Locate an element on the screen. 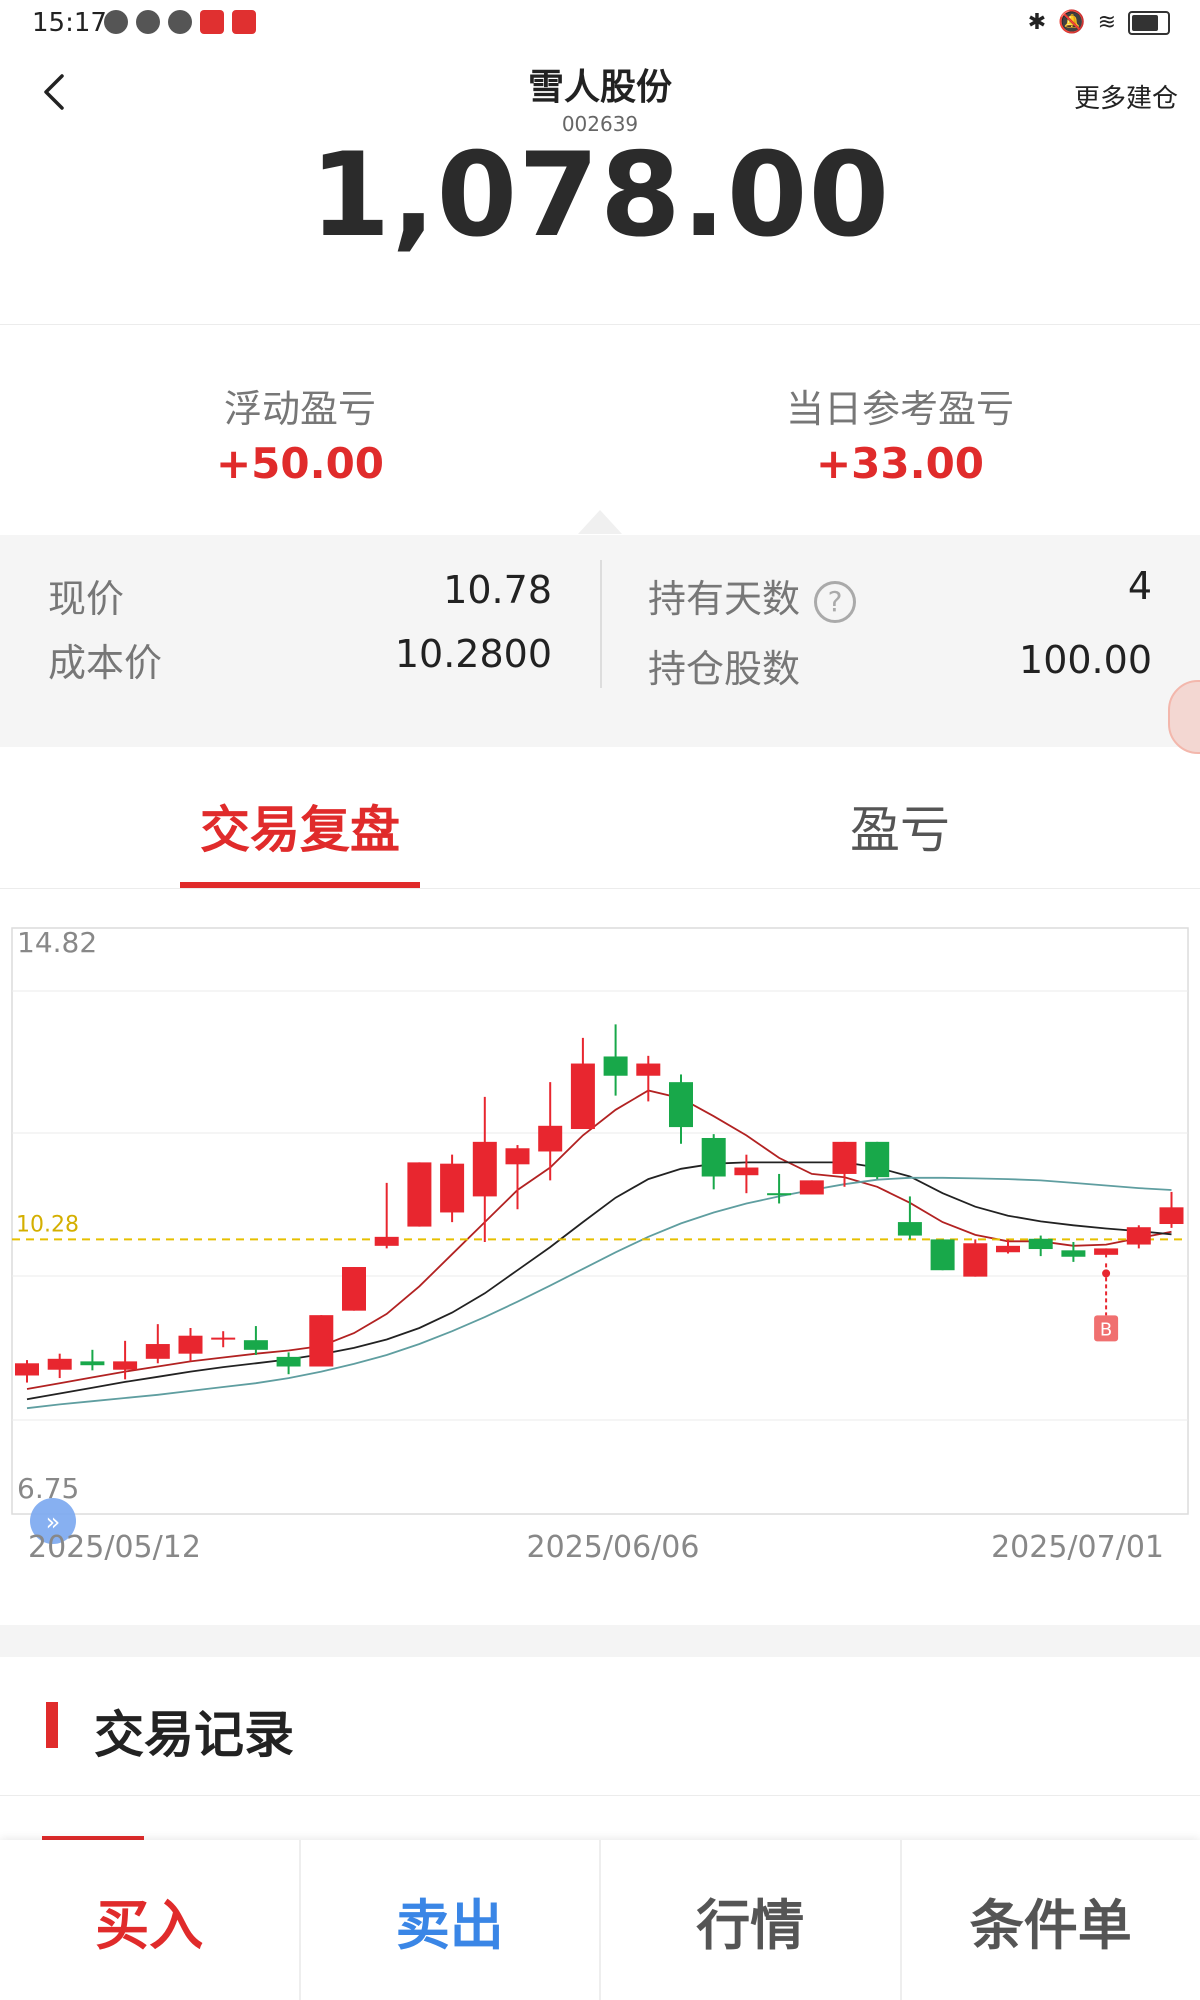 The height and width of the screenshot is (2000, 1200). panel-caret is located at coordinates (600, 522).